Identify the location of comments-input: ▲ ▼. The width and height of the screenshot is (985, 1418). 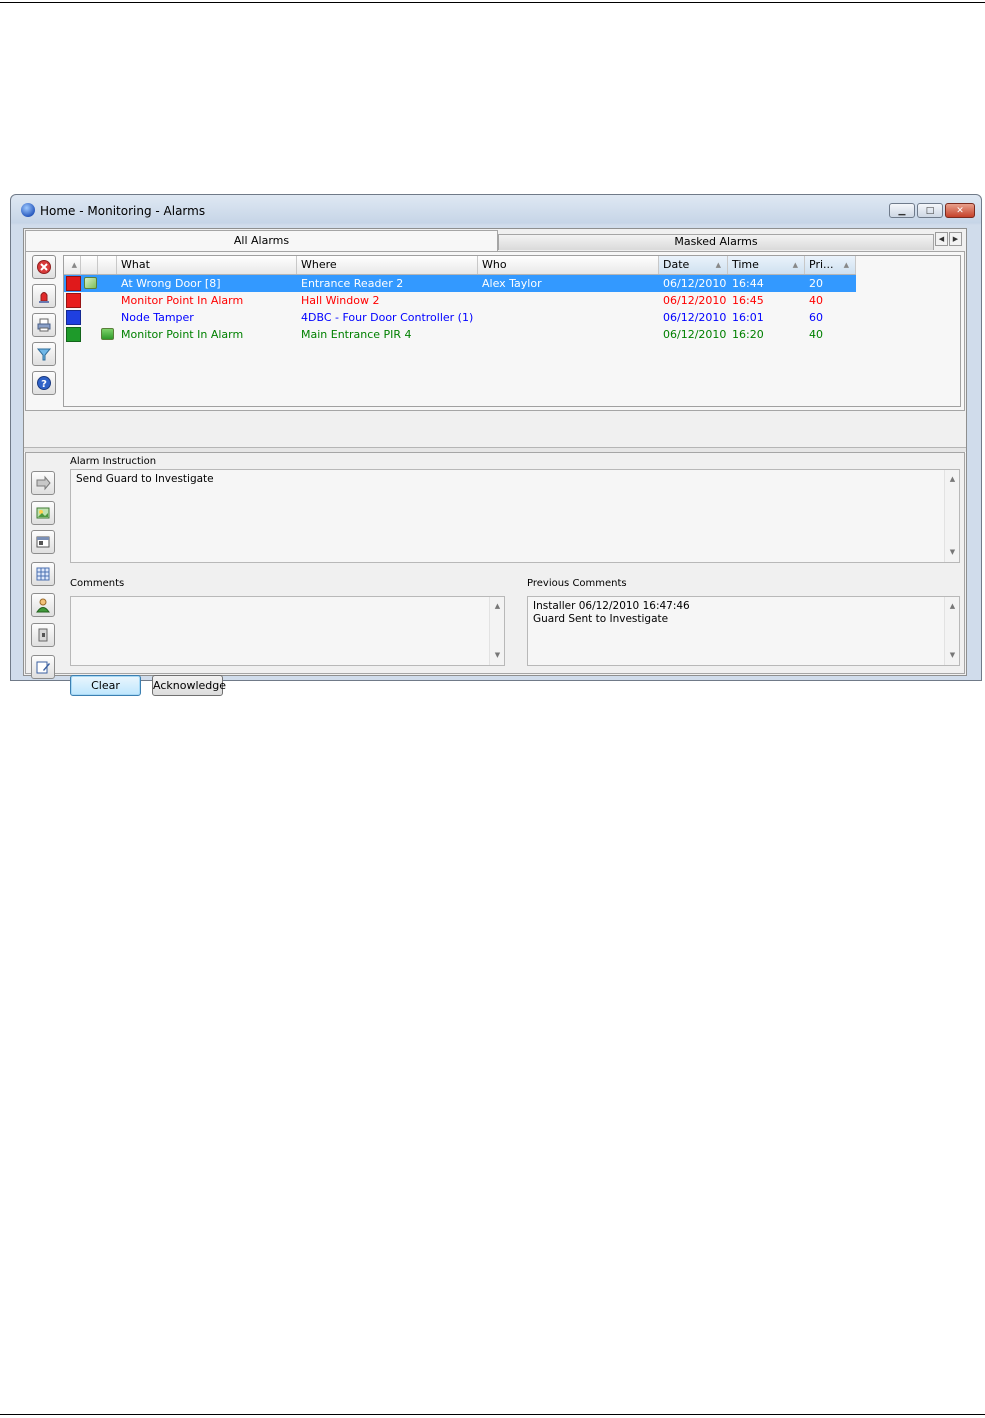
(287, 631).